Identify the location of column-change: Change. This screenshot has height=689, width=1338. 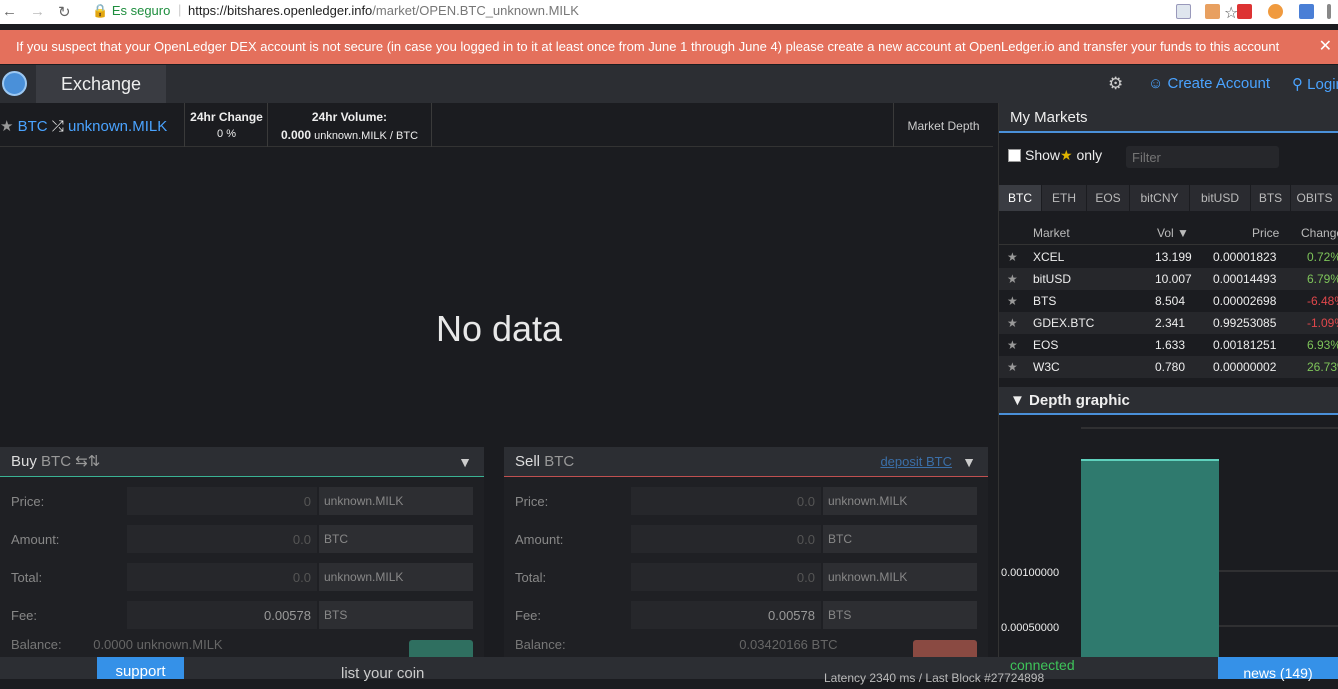
(1319, 233).